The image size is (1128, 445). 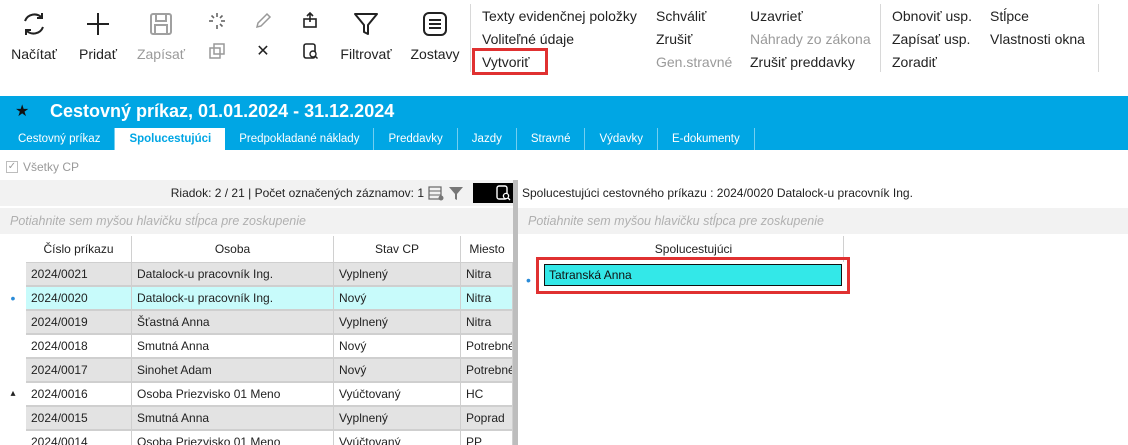 What do you see at coordinates (528, 39) in the screenshot?
I see `volitelne-udaje-link: Voliteľné údaje` at bounding box center [528, 39].